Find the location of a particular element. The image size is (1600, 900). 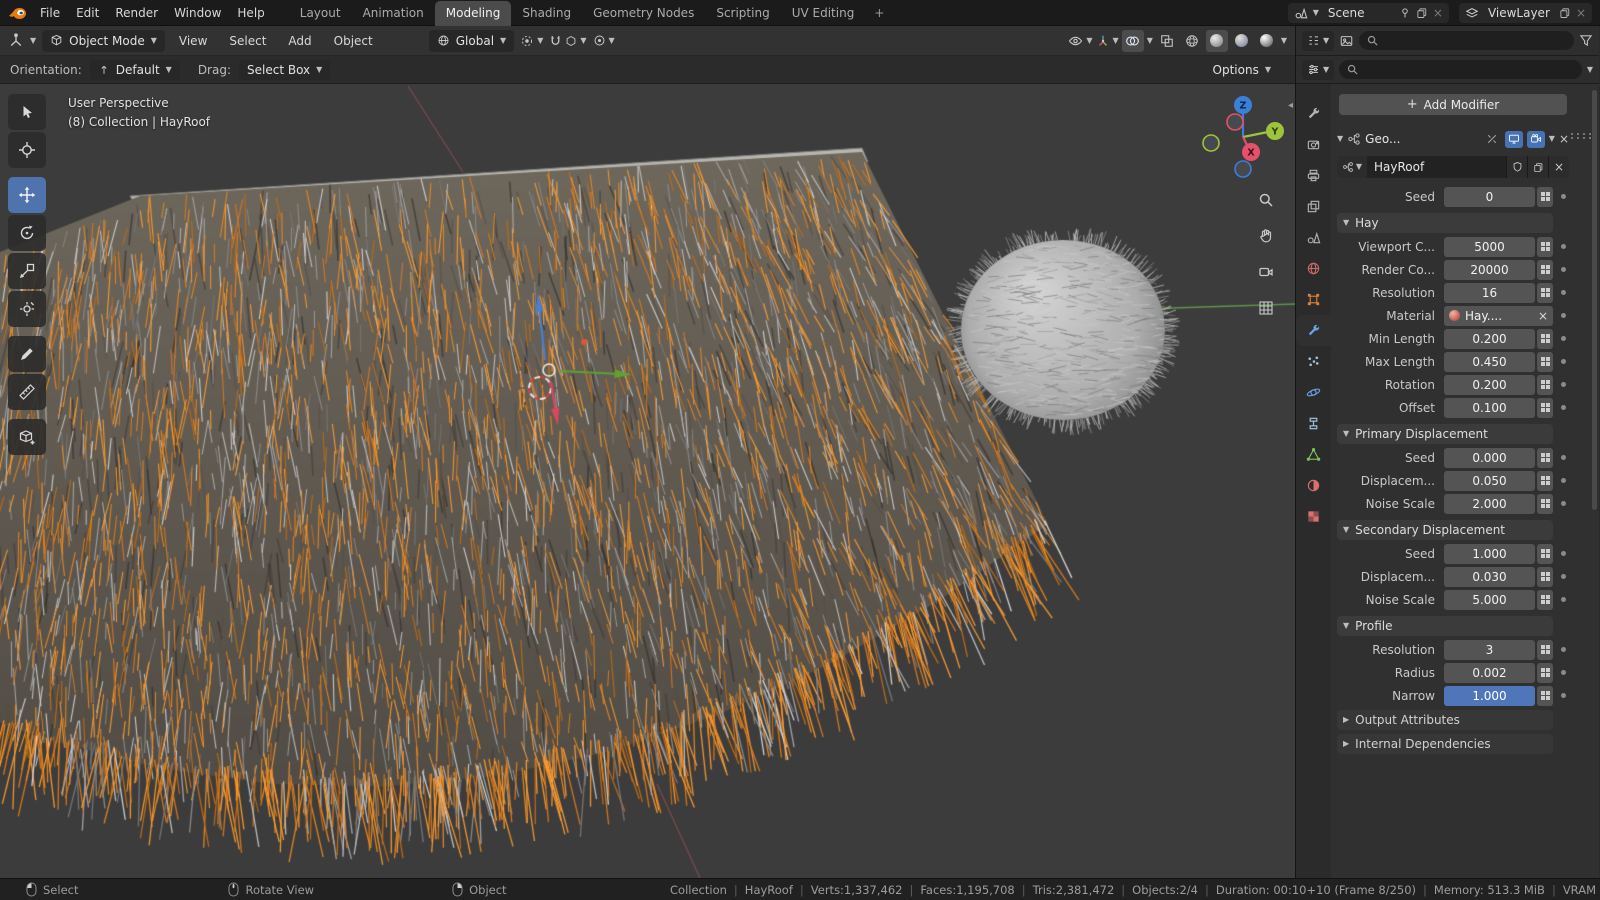

menu-add: Add is located at coordinates (299, 41).